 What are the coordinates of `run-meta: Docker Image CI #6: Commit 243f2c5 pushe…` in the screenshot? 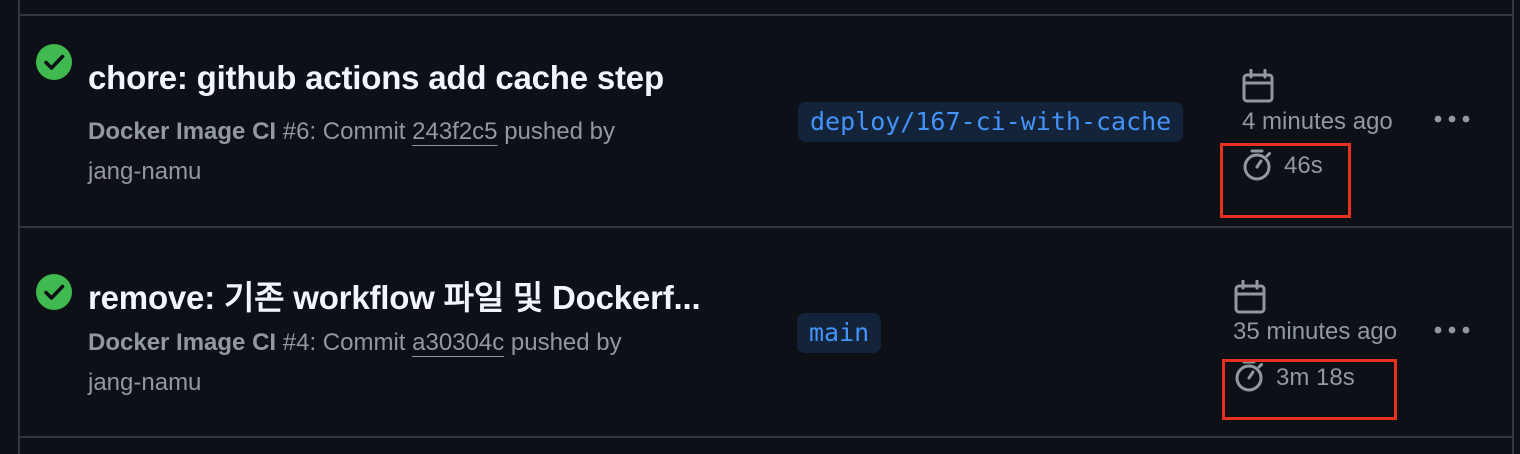 It's located at (408, 152).